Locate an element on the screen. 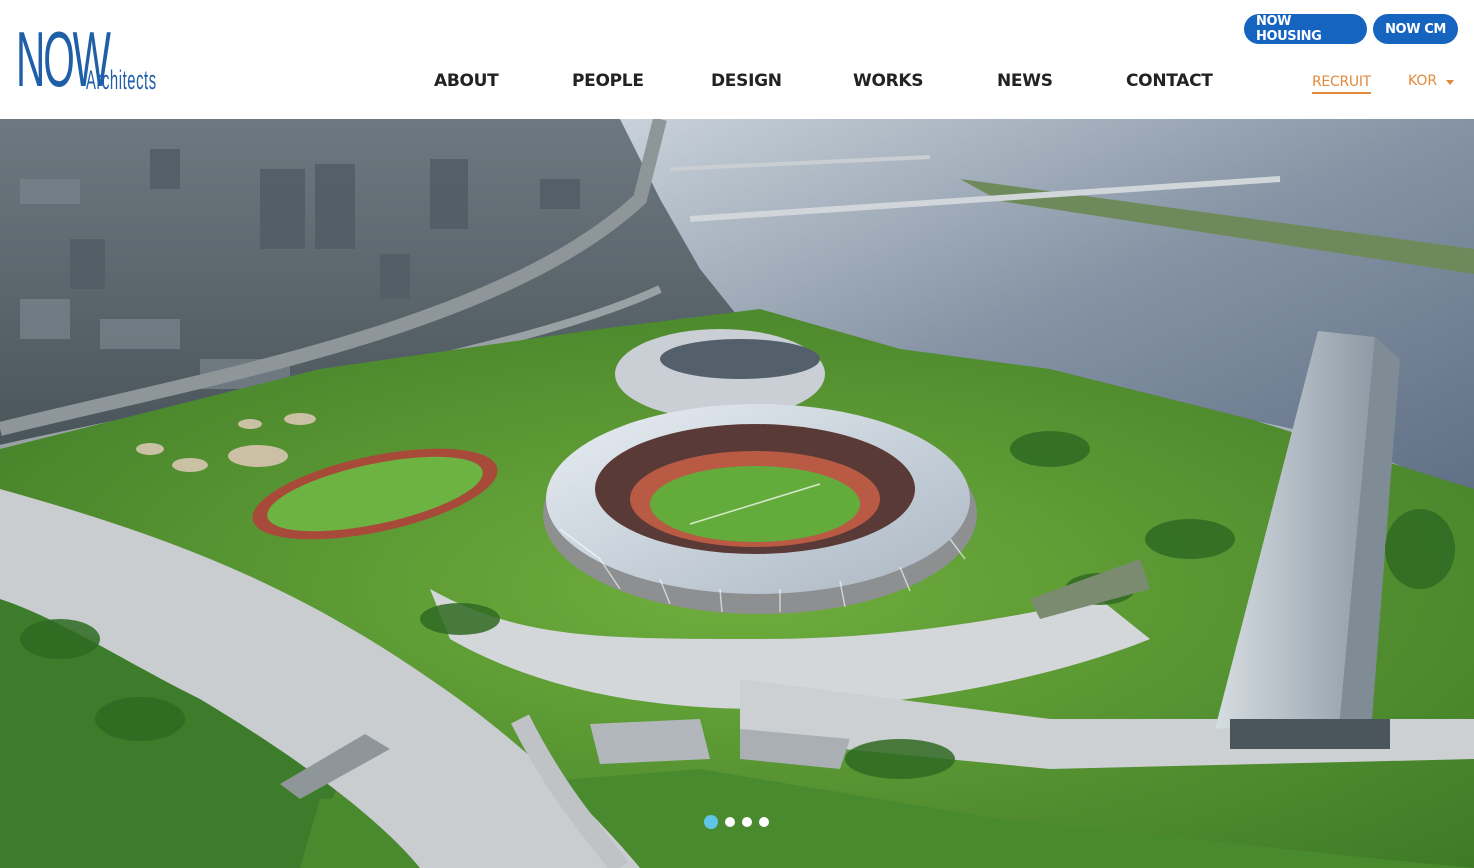 This screenshot has width=1474, height=868. nav-item-works: WORKS is located at coordinates (888, 81).